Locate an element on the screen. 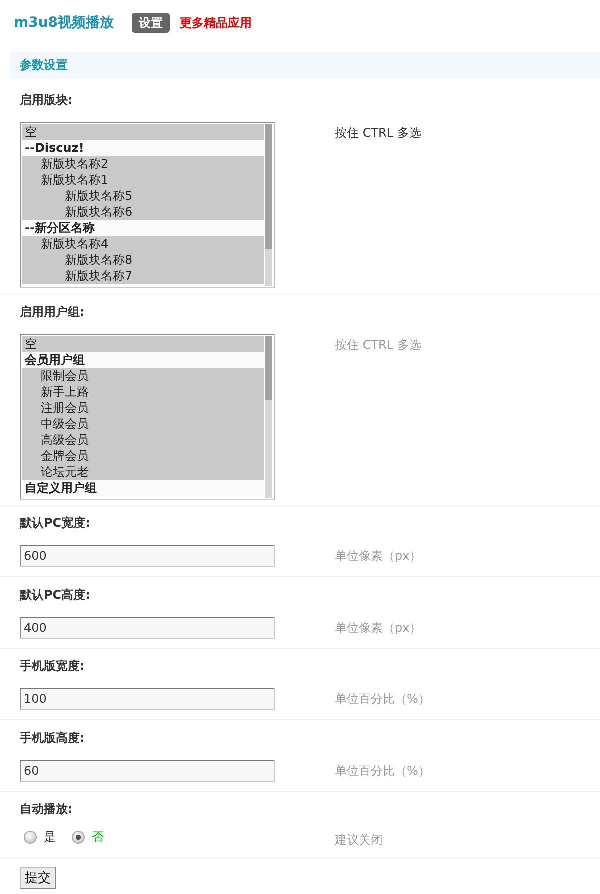 This screenshot has width=600, height=894. text-field: 400 is located at coordinates (147, 627).